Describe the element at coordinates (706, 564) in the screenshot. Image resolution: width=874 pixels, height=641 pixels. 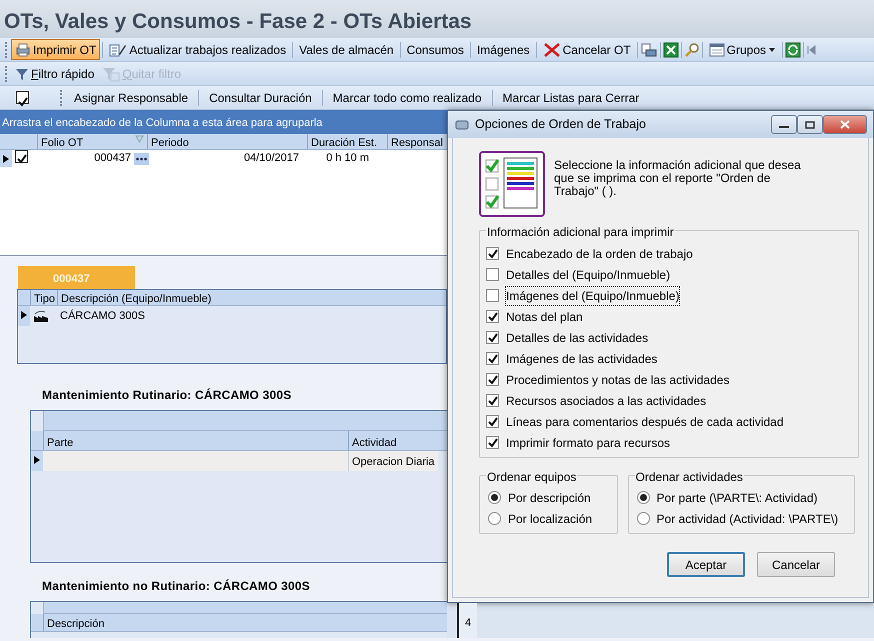
I see `dialog-button: Aceptar` at that location.